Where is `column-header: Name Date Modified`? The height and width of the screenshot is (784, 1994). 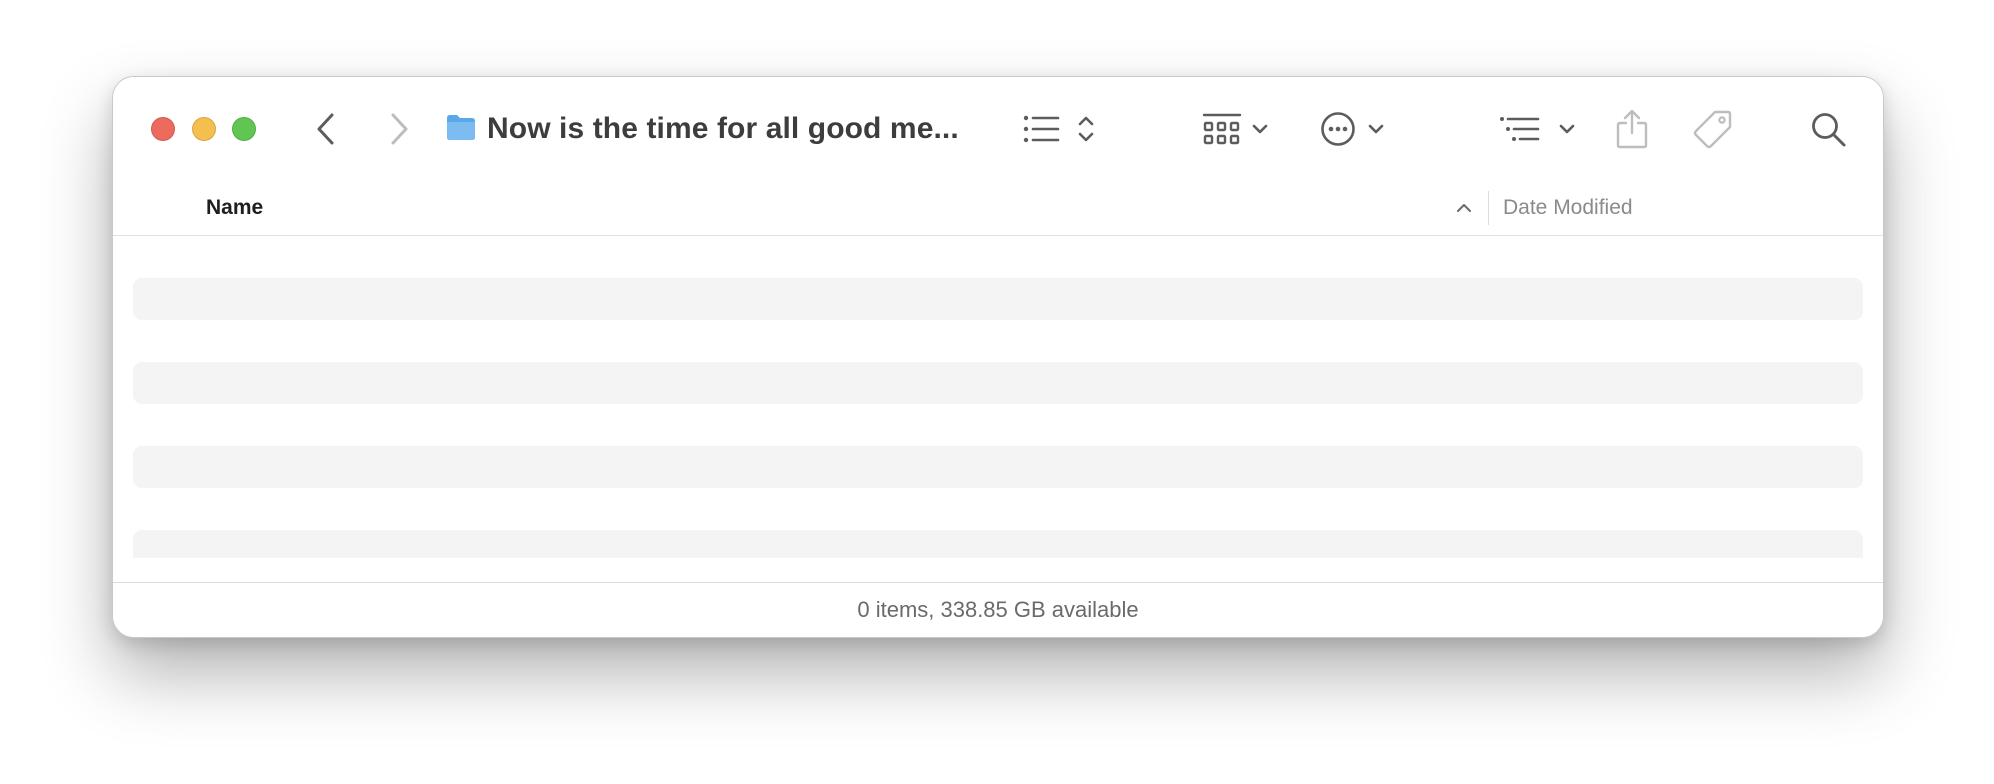
column-header: Name Date Modified is located at coordinates (998, 208).